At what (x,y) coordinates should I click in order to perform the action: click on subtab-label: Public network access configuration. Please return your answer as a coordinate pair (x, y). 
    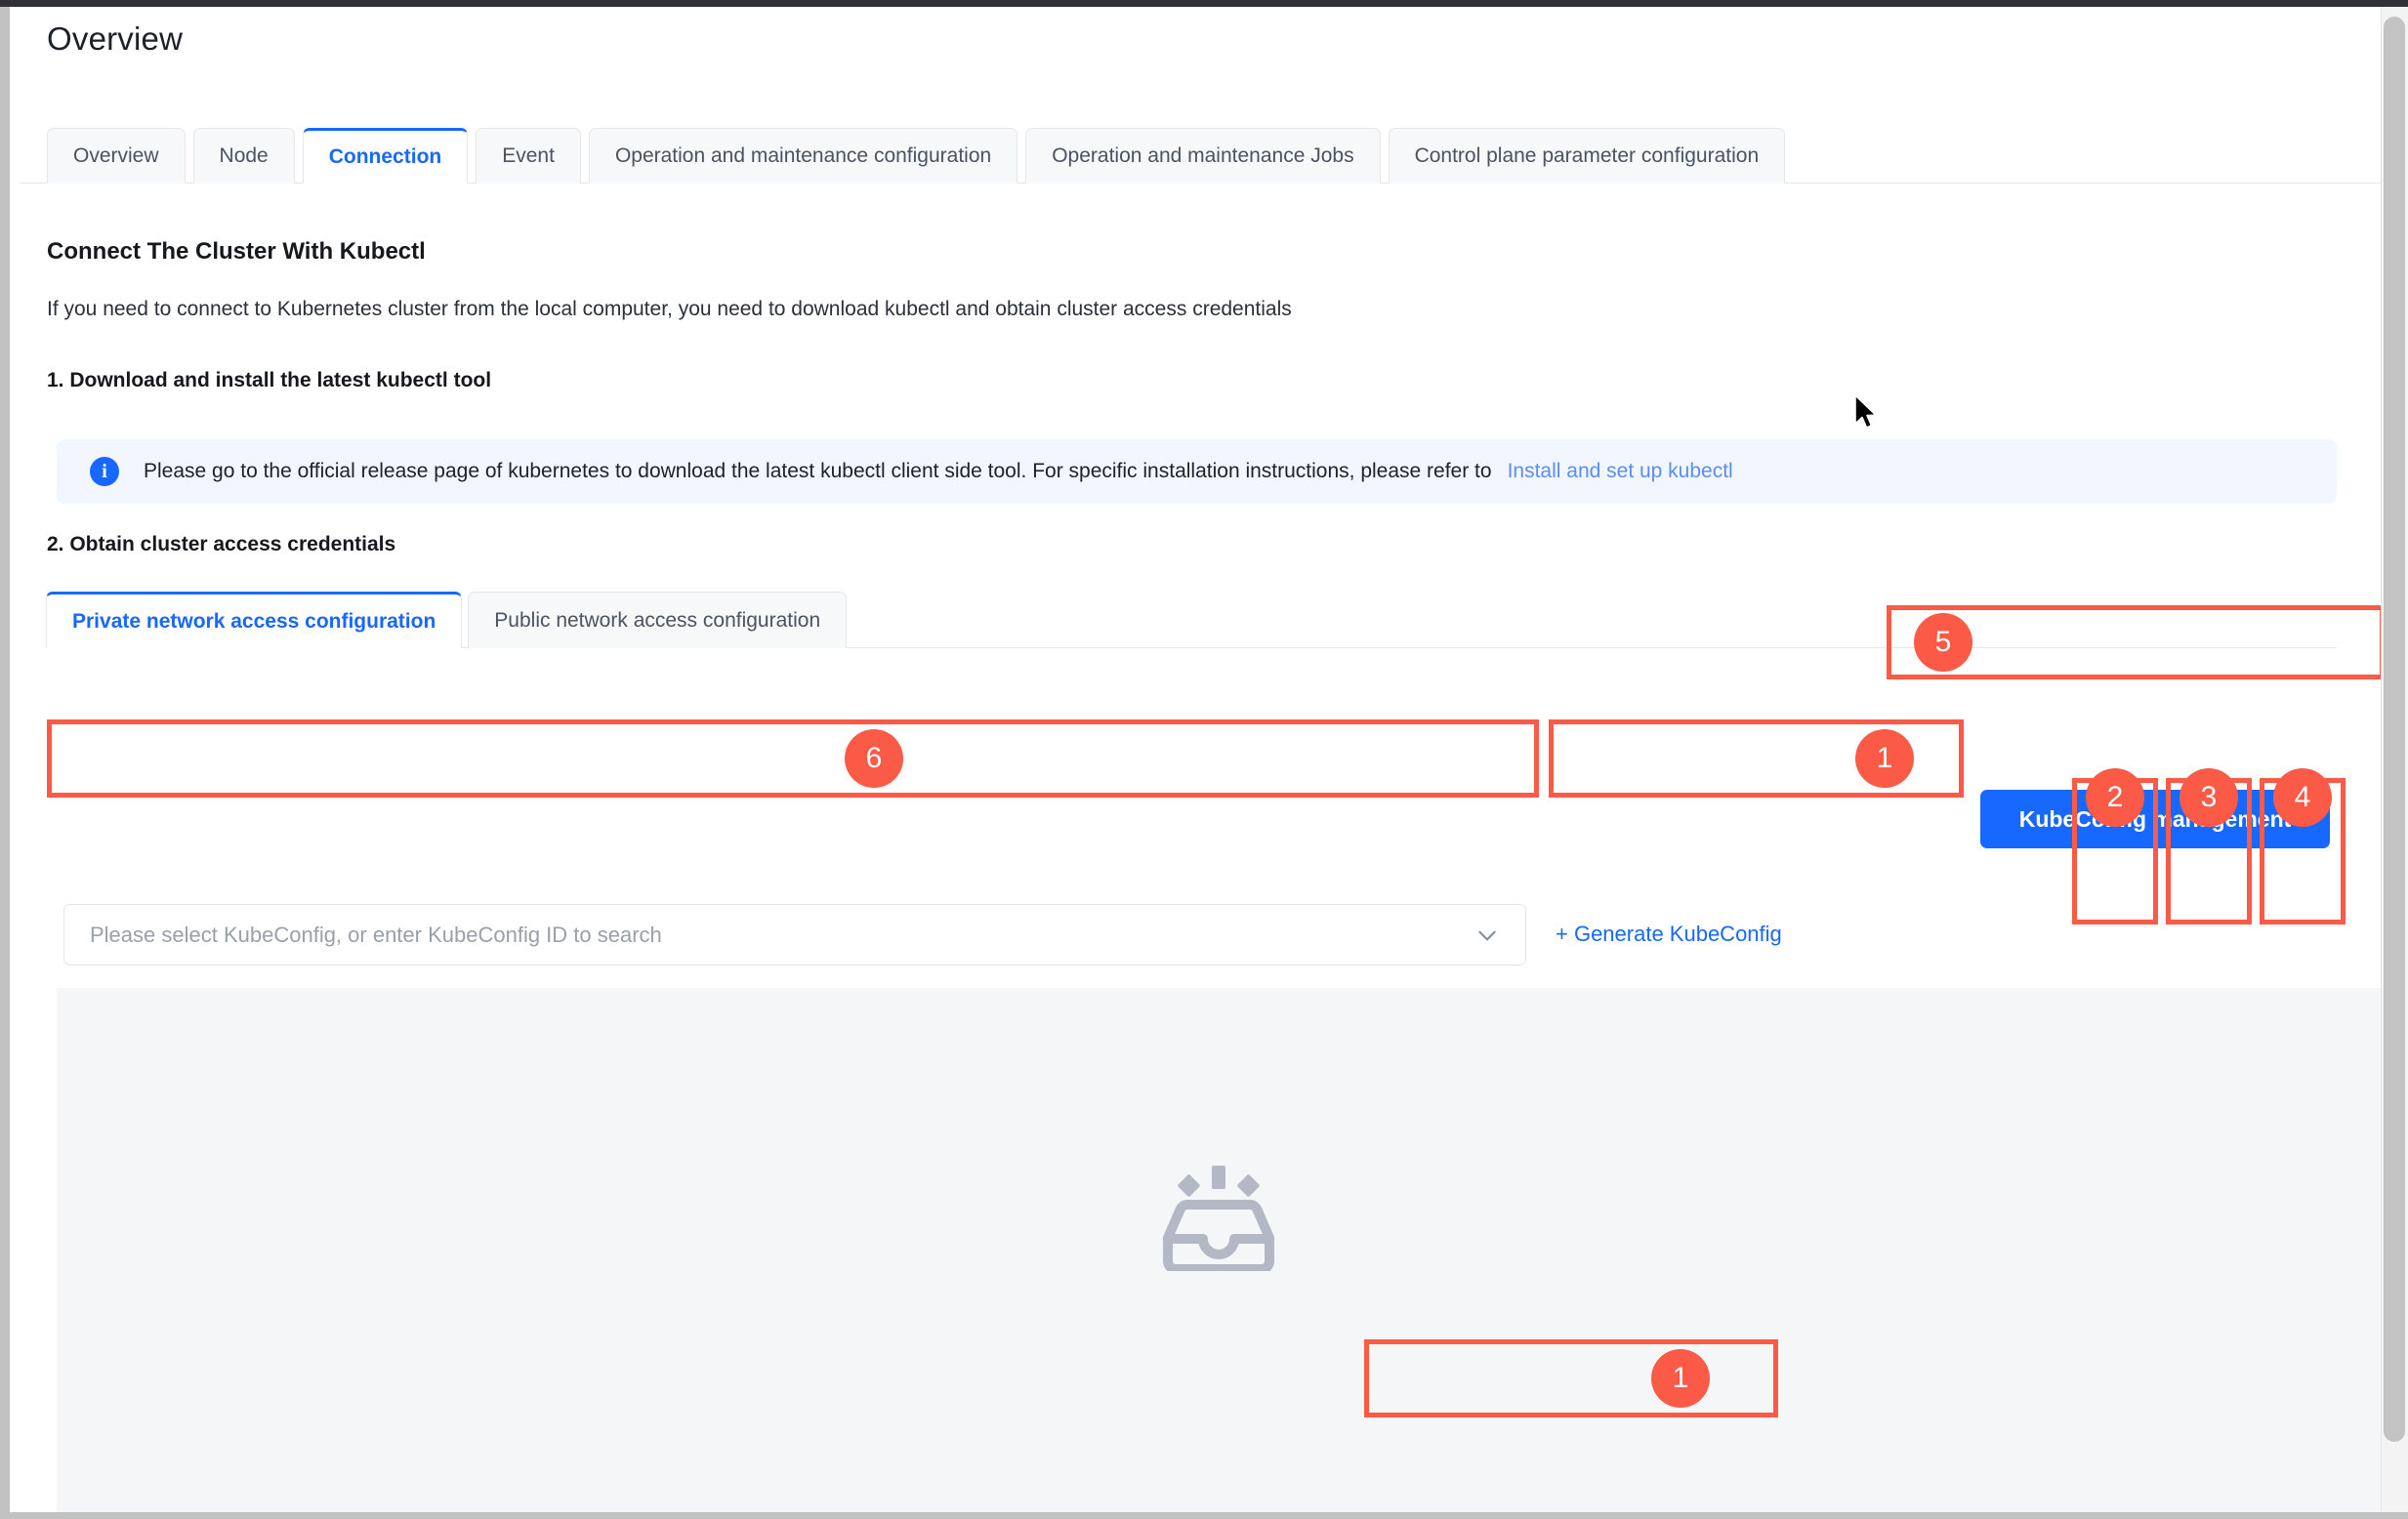
    Looking at the image, I should click on (657, 620).